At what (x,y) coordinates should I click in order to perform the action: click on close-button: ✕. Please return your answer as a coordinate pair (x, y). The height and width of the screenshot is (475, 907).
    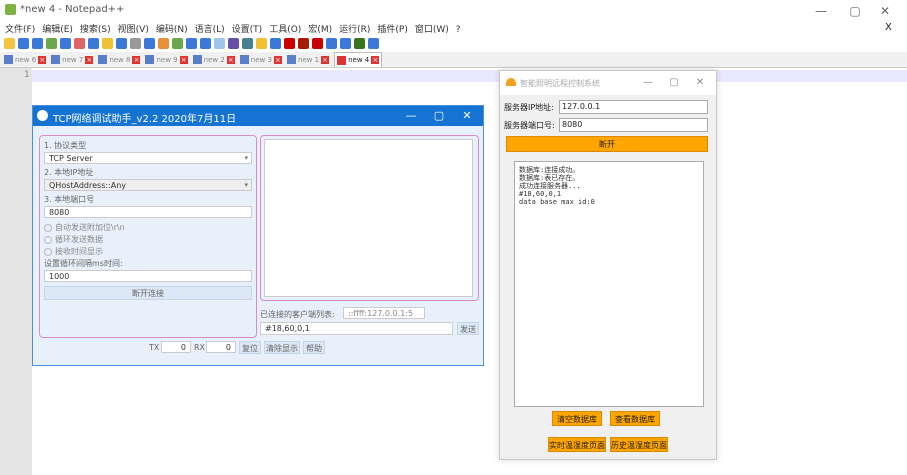
    Looking at the image, I should click on (885, 11).